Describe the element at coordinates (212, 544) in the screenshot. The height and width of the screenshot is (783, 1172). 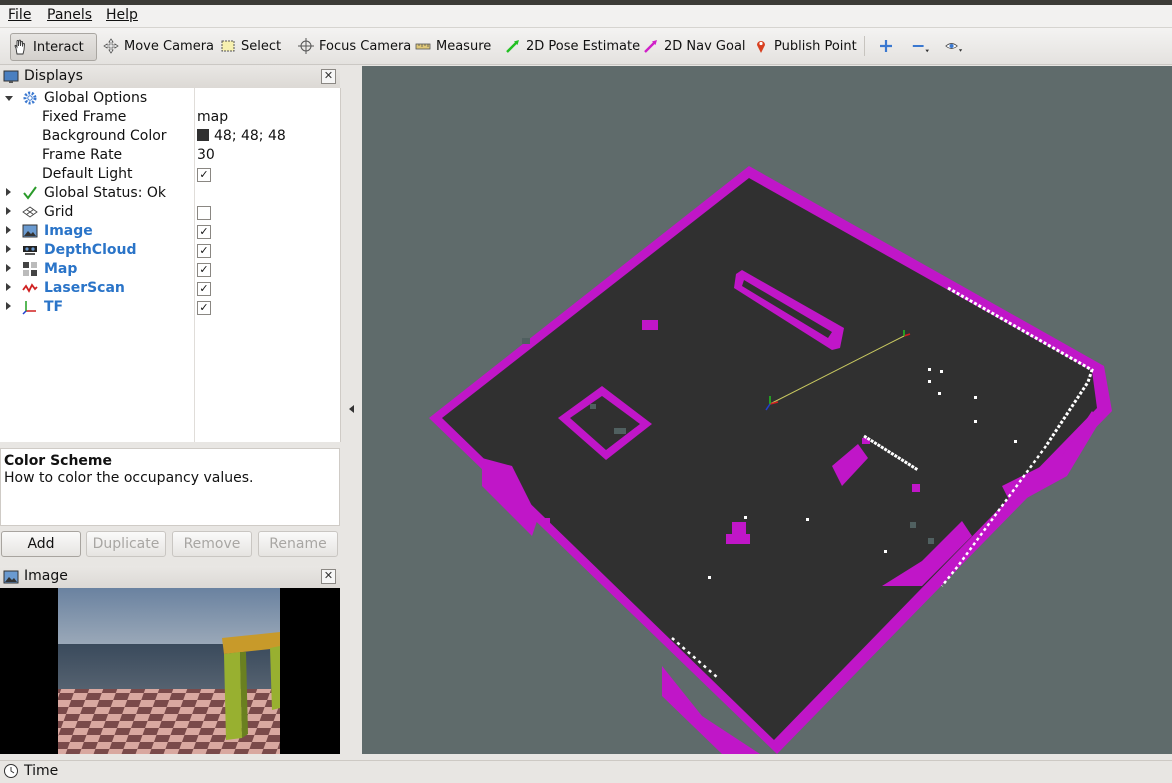
I see `remove-button: Remove` at that location.